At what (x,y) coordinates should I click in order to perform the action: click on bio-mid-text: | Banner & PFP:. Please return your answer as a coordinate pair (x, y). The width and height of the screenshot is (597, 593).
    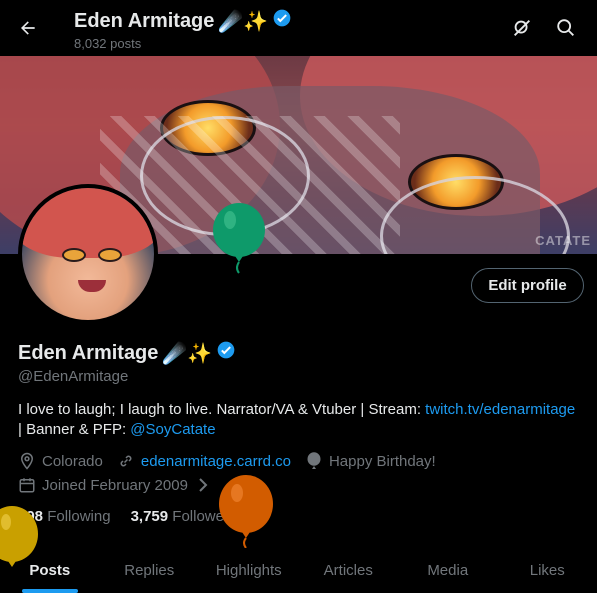
    Looking at the image, I should click on (72, 429).